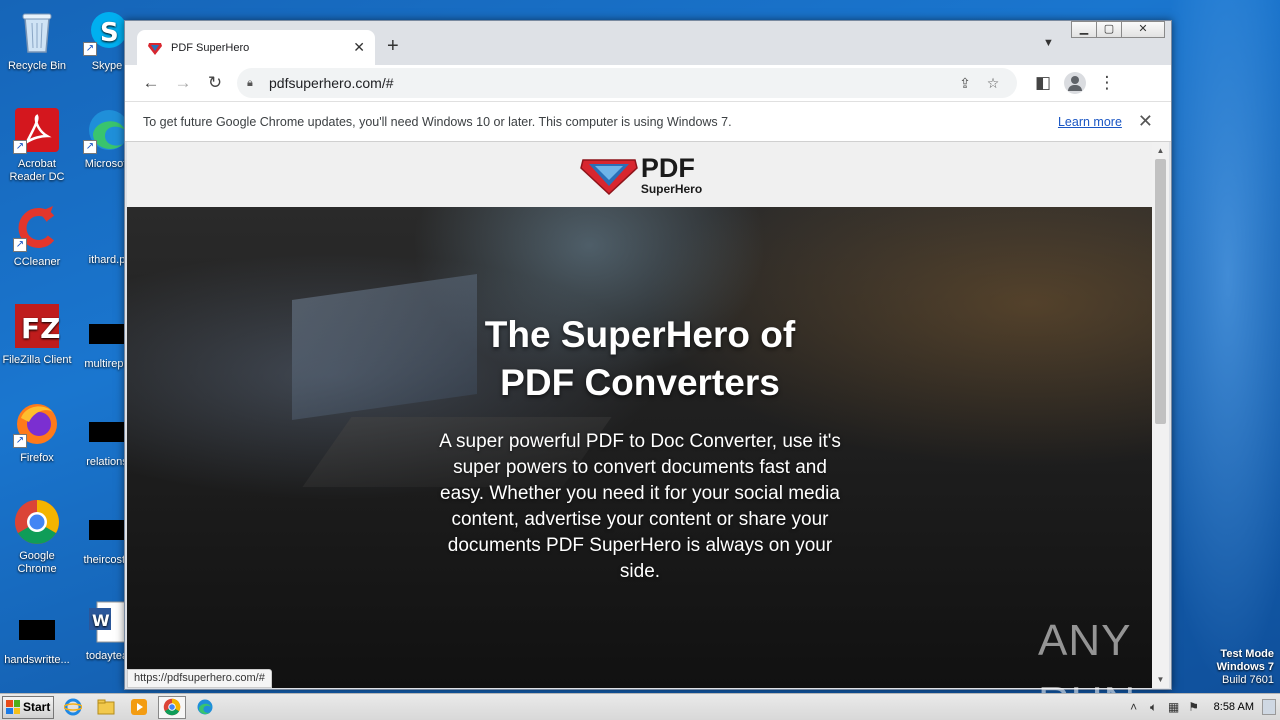 This screenshot has width=1280, height=720. What do you see at coordinates (993, 83) in the screenshot?
I see `bookmark-star-icon: ☆` at bounding box center [993, 83].